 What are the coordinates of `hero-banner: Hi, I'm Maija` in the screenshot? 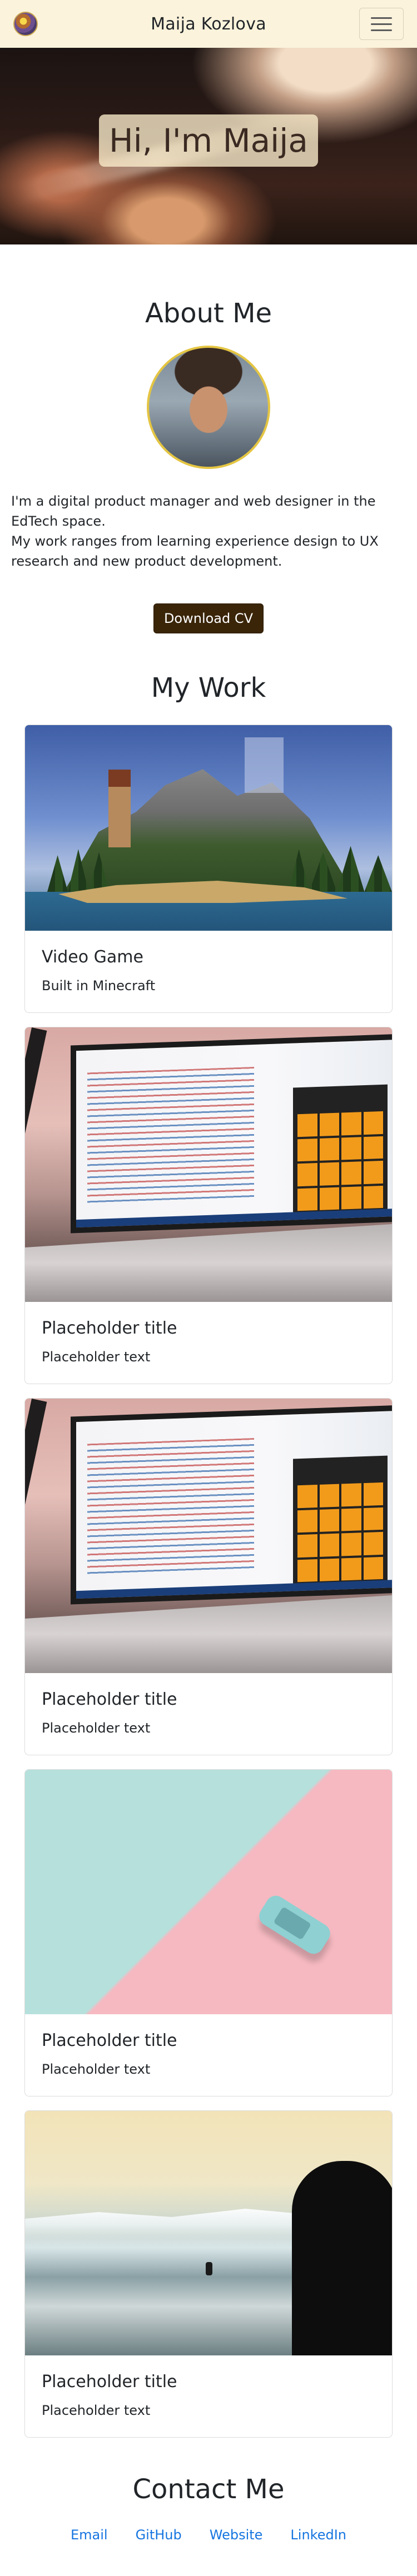 It's located at (209, 146).